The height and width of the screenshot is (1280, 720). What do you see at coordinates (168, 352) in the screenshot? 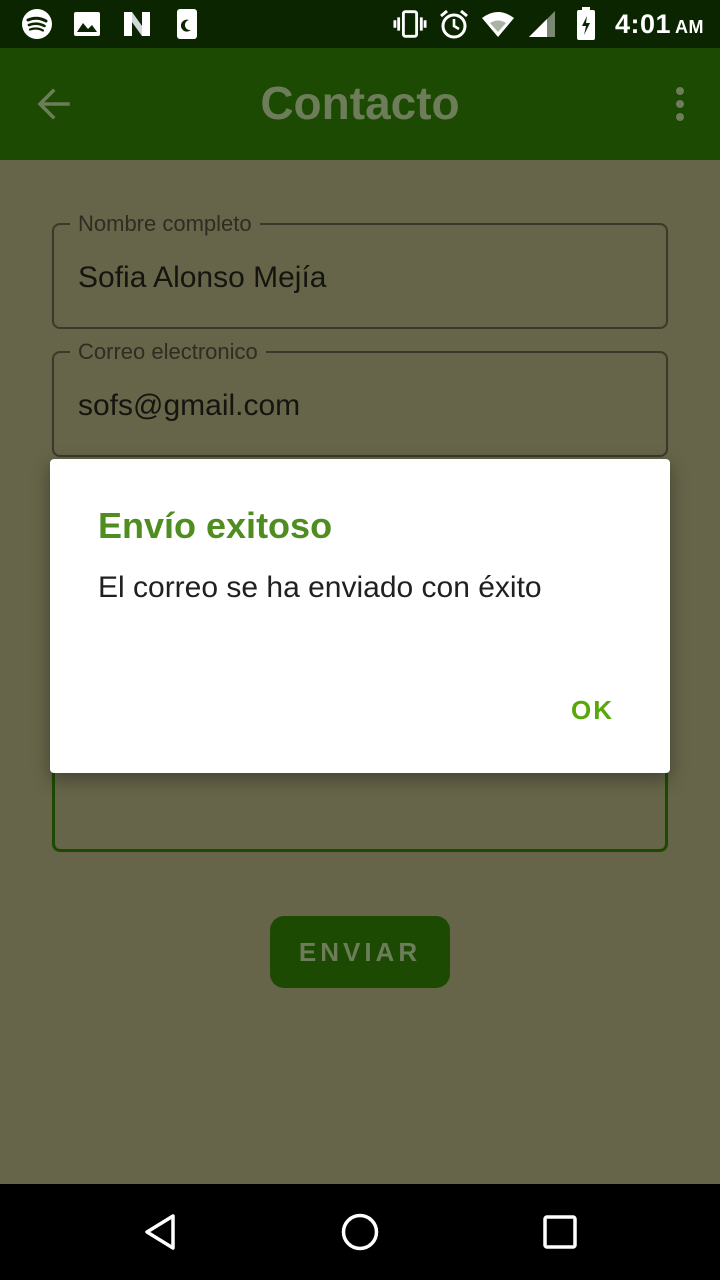
I see `email-field-label: Correo electronico` at bounding box center [168, 352].